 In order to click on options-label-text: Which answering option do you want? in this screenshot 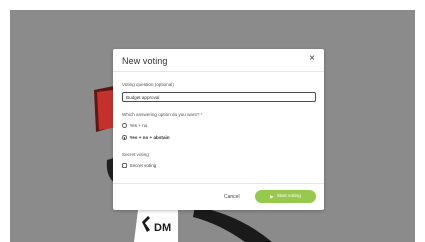, I will do `click(161, 114)`.